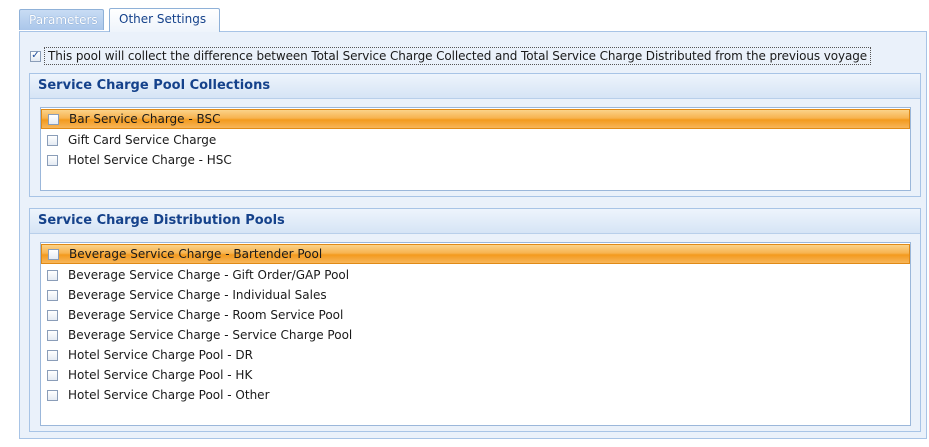  I want to click on distribution-item-label: Beverage Service Charge - Bartender Pool, so click(196, 253).